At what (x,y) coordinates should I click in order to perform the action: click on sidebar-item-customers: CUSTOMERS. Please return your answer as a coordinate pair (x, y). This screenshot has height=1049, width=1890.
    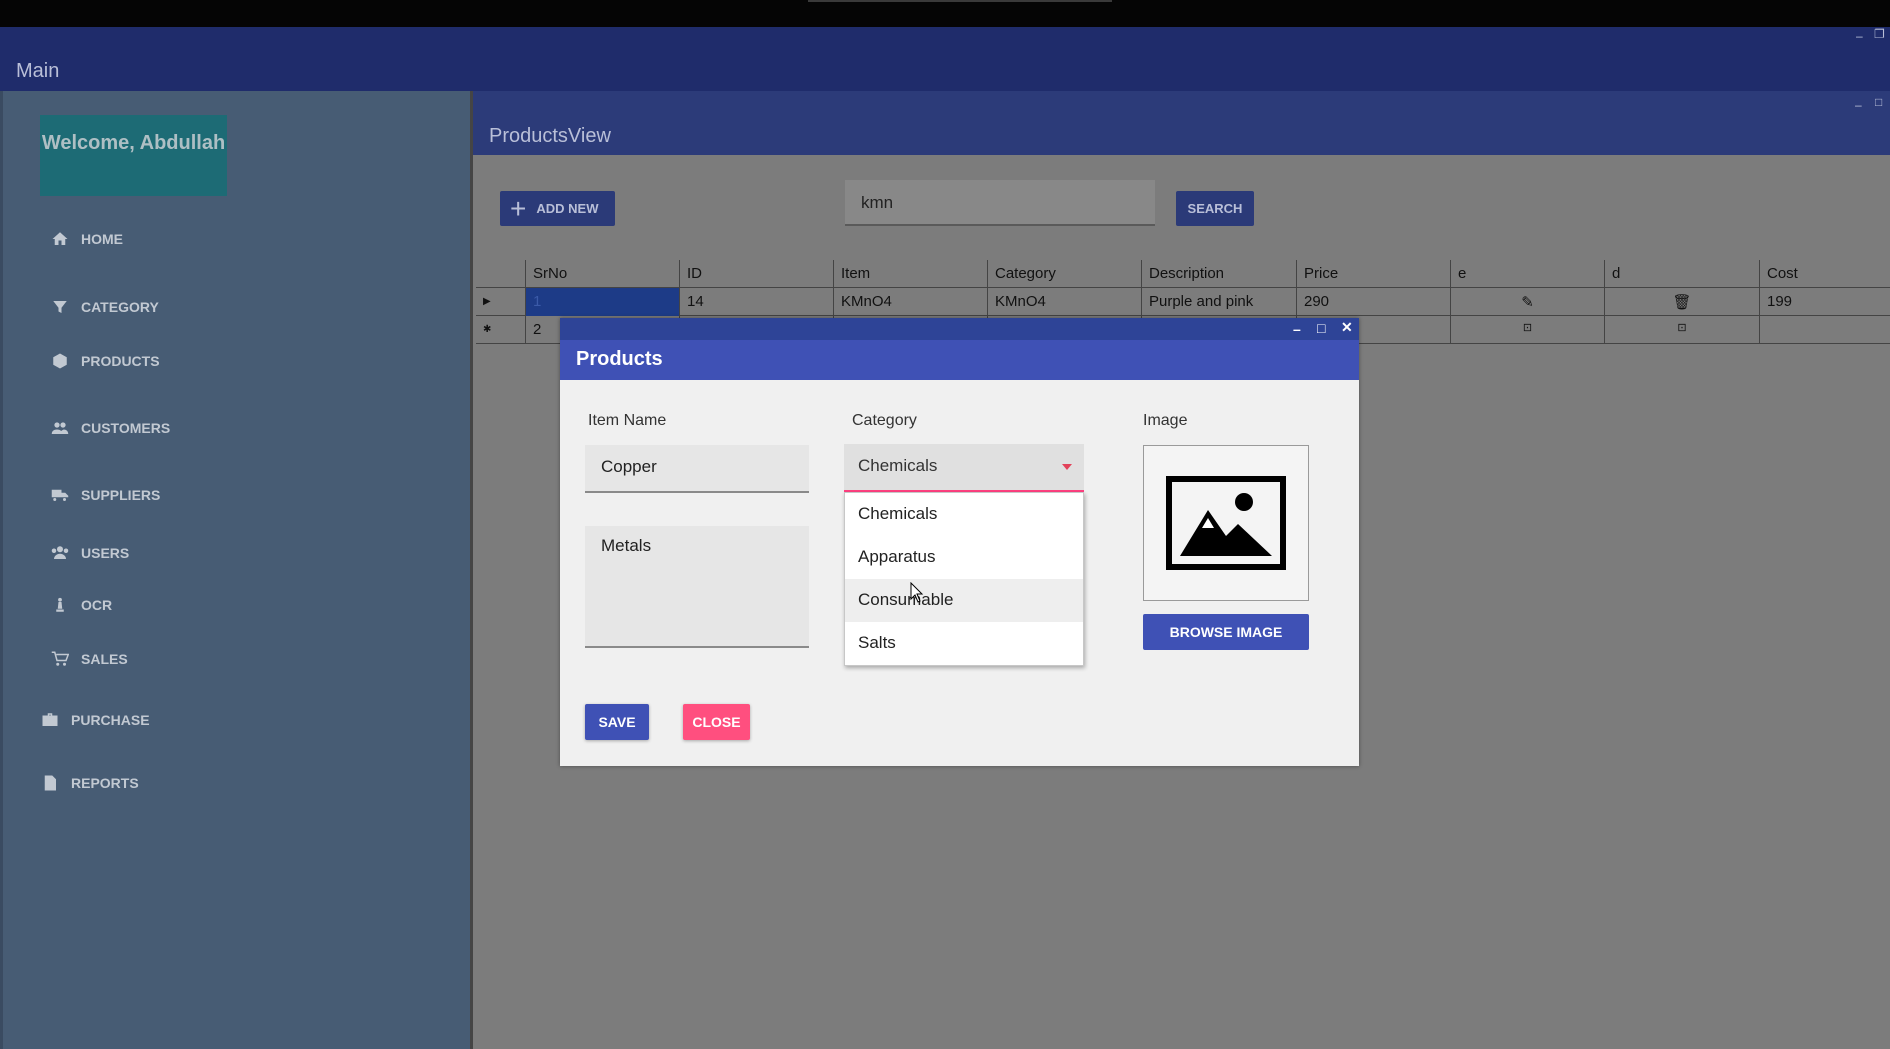
    Looking at the image, I should click on (109, 428).